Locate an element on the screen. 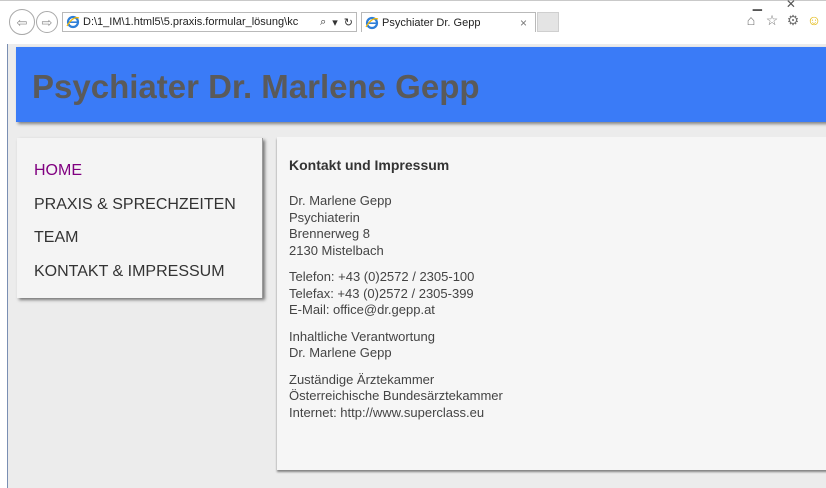 The height and width of the screenshot is (488, 826). forward-arrow-icon: ⇨ is located at coordinates (47, 22).